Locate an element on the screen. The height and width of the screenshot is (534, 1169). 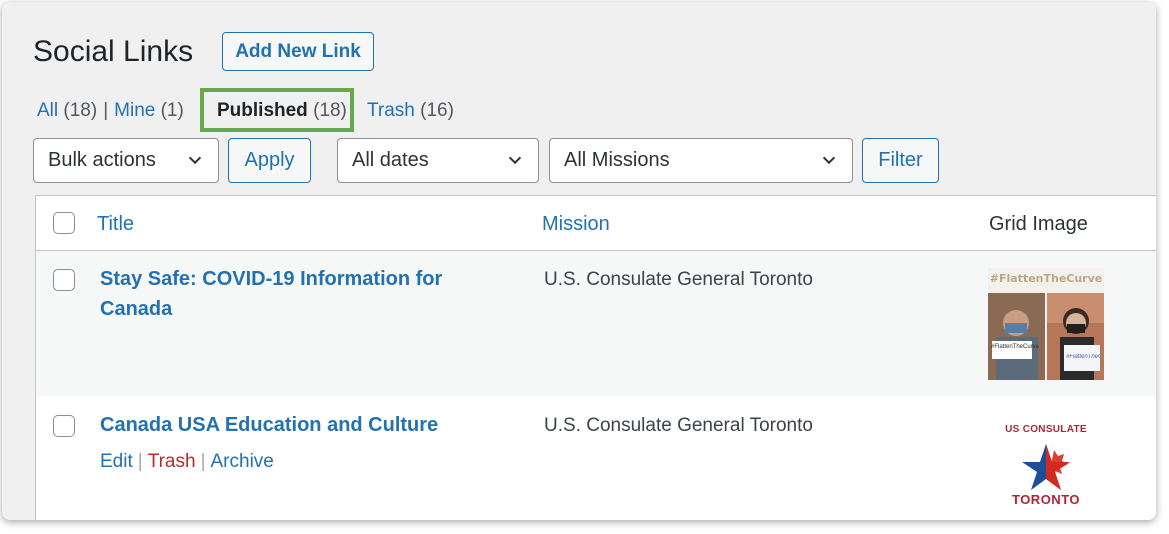
edit-link: Edit is located at coordinates (116, 461).